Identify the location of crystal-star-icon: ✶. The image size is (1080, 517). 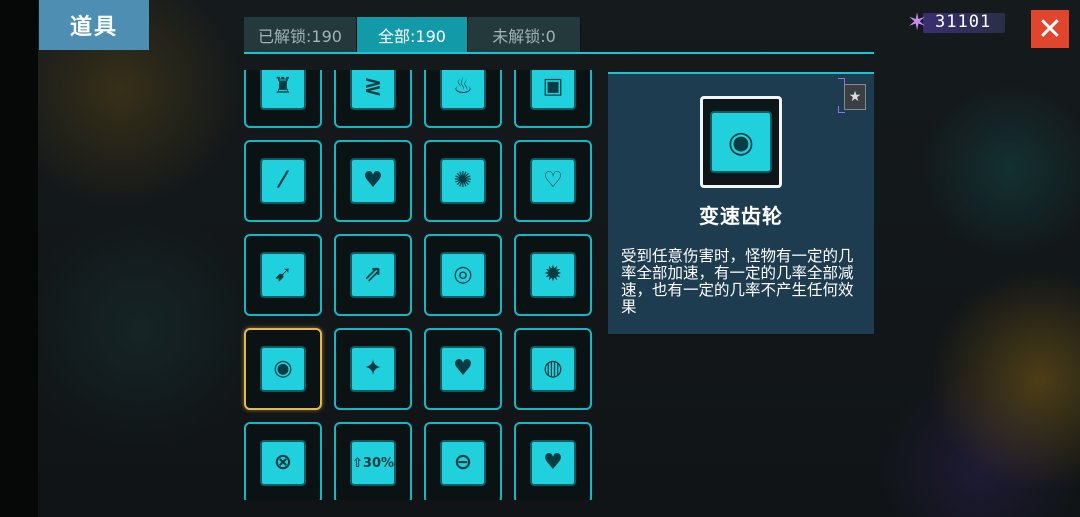
(917, 22).